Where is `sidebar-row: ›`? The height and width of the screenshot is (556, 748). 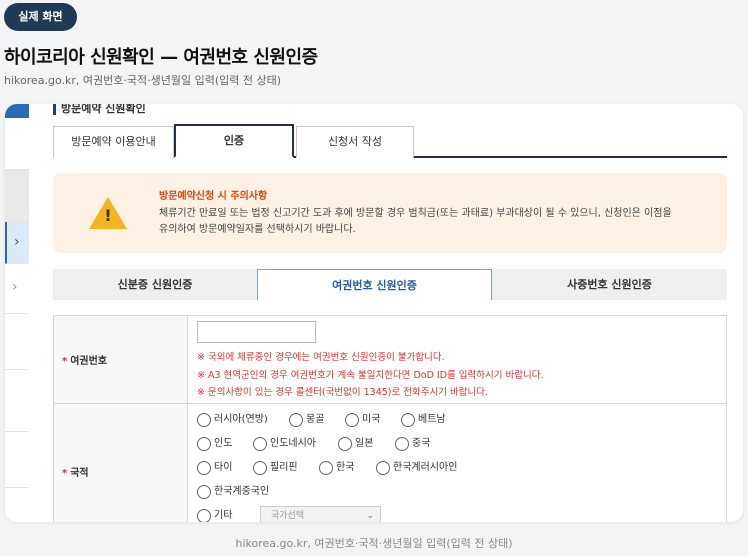
sidebar-row: › is located at coordinates (17, 289).